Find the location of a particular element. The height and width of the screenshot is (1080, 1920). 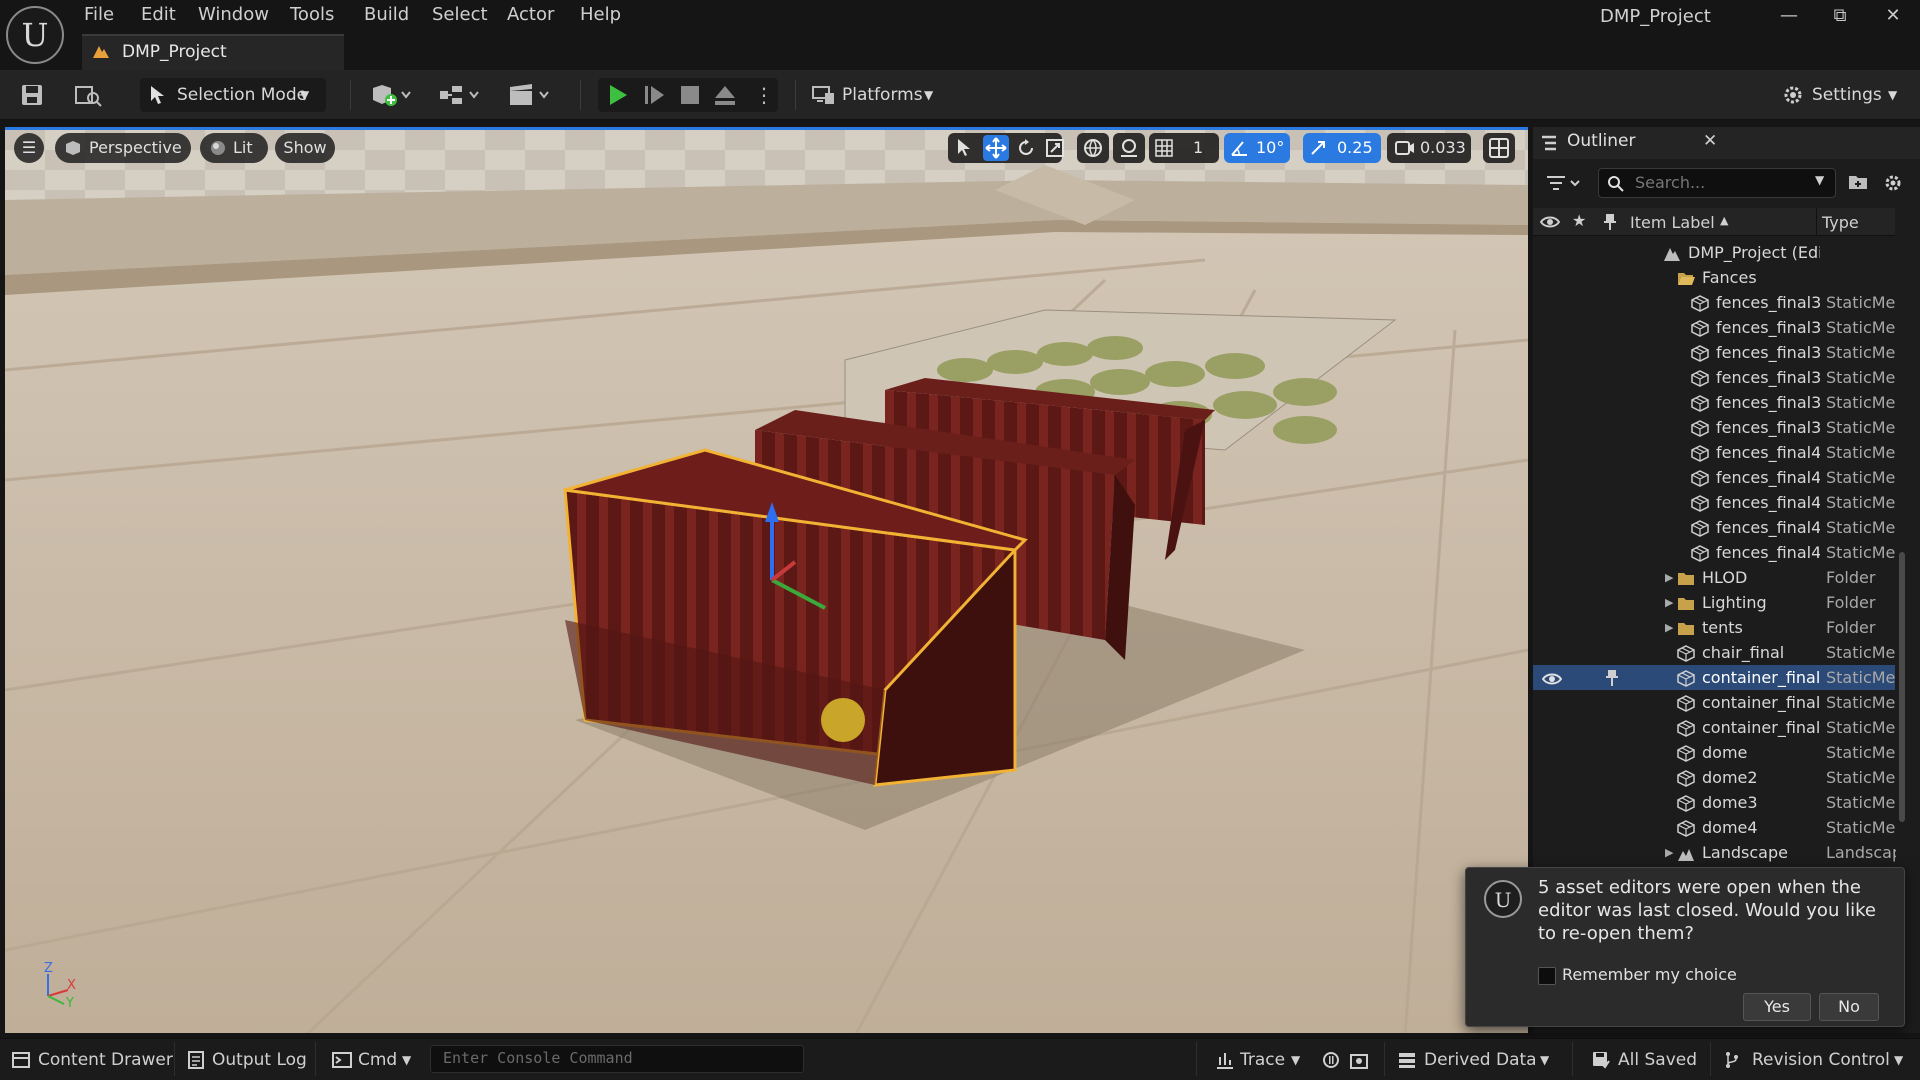

content-drawer-icon is located at coordinates (21, 1060).